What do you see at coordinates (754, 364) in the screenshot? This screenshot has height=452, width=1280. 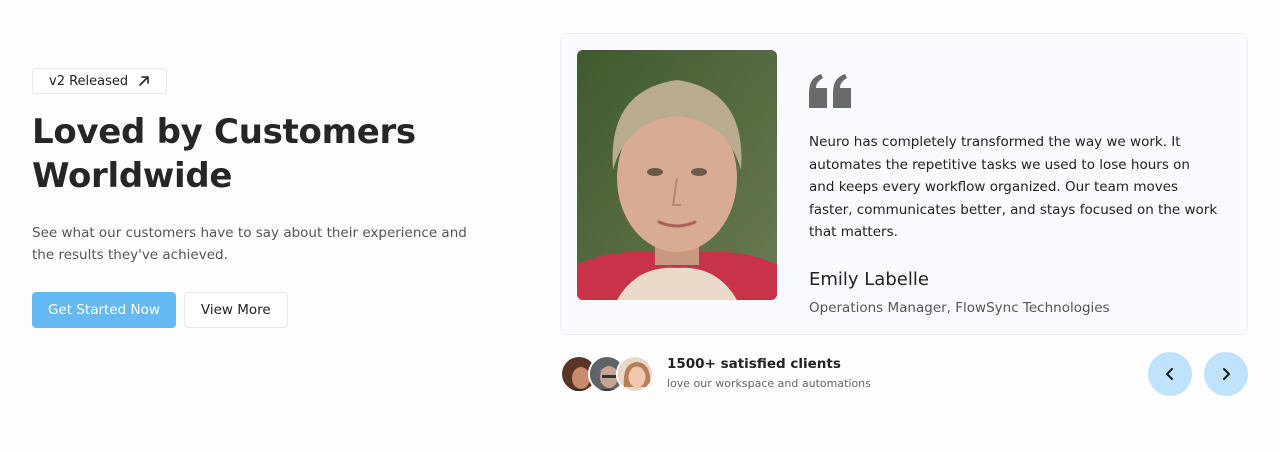 I see `clients-count: 1500+ satisfied clients` at bounding box center [754, 364].